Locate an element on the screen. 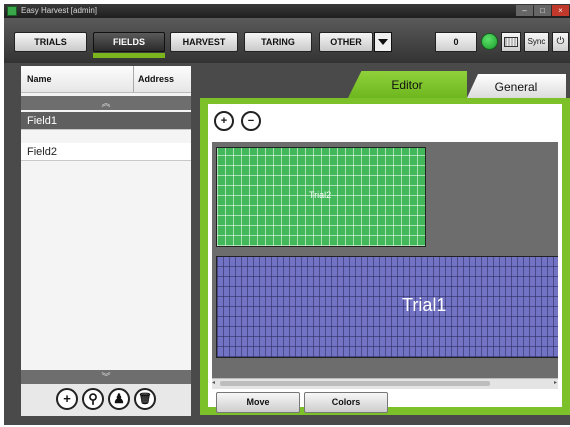 This screenshot has height=427, width=570. search-field-button: ⚲ is located at coordinates (93, 399).